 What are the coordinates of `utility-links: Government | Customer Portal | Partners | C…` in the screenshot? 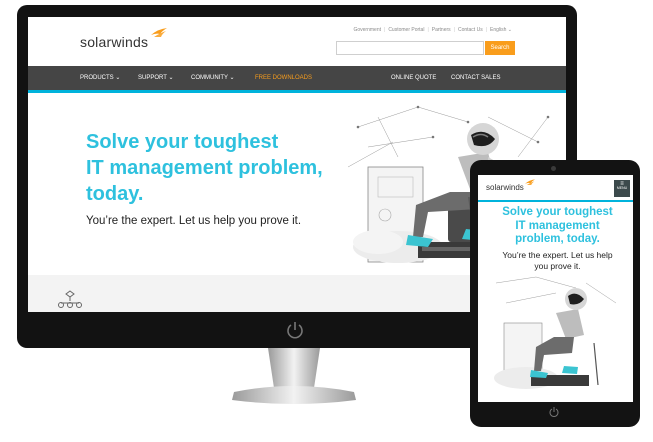 It's located at (432, 30).